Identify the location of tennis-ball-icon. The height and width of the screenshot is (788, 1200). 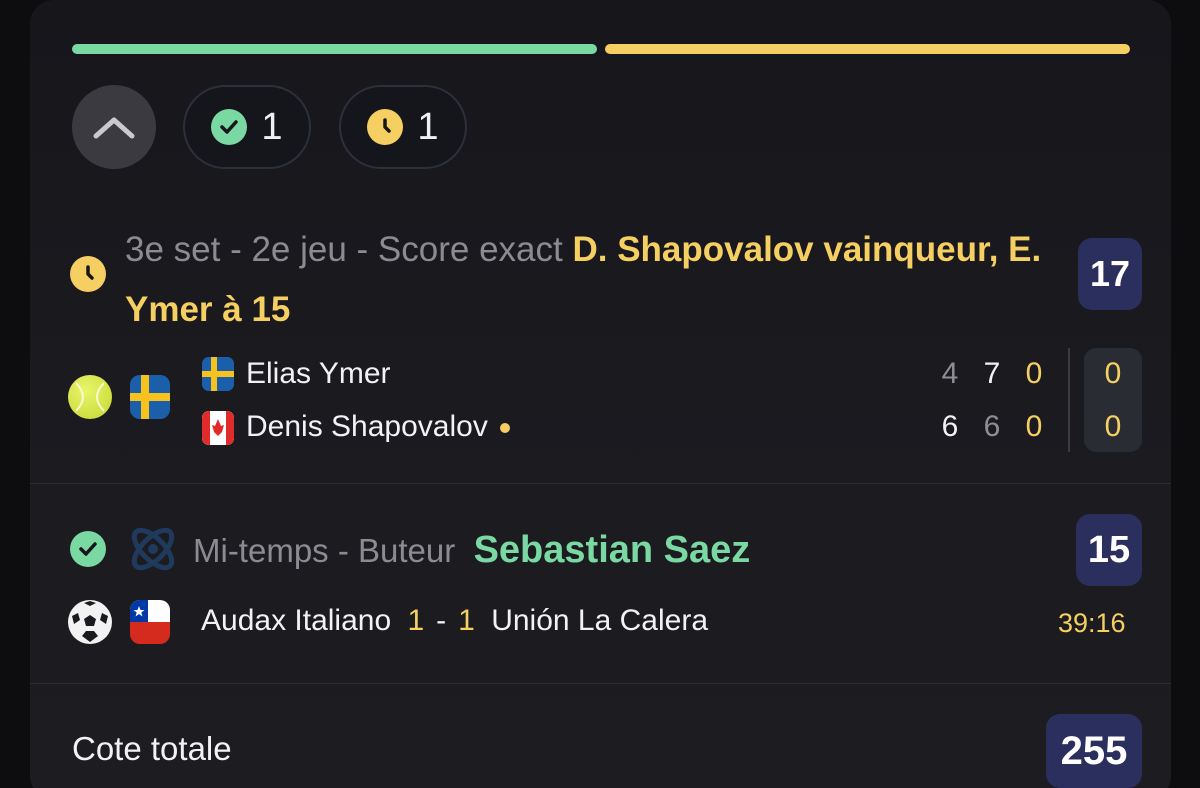
(90, 397).